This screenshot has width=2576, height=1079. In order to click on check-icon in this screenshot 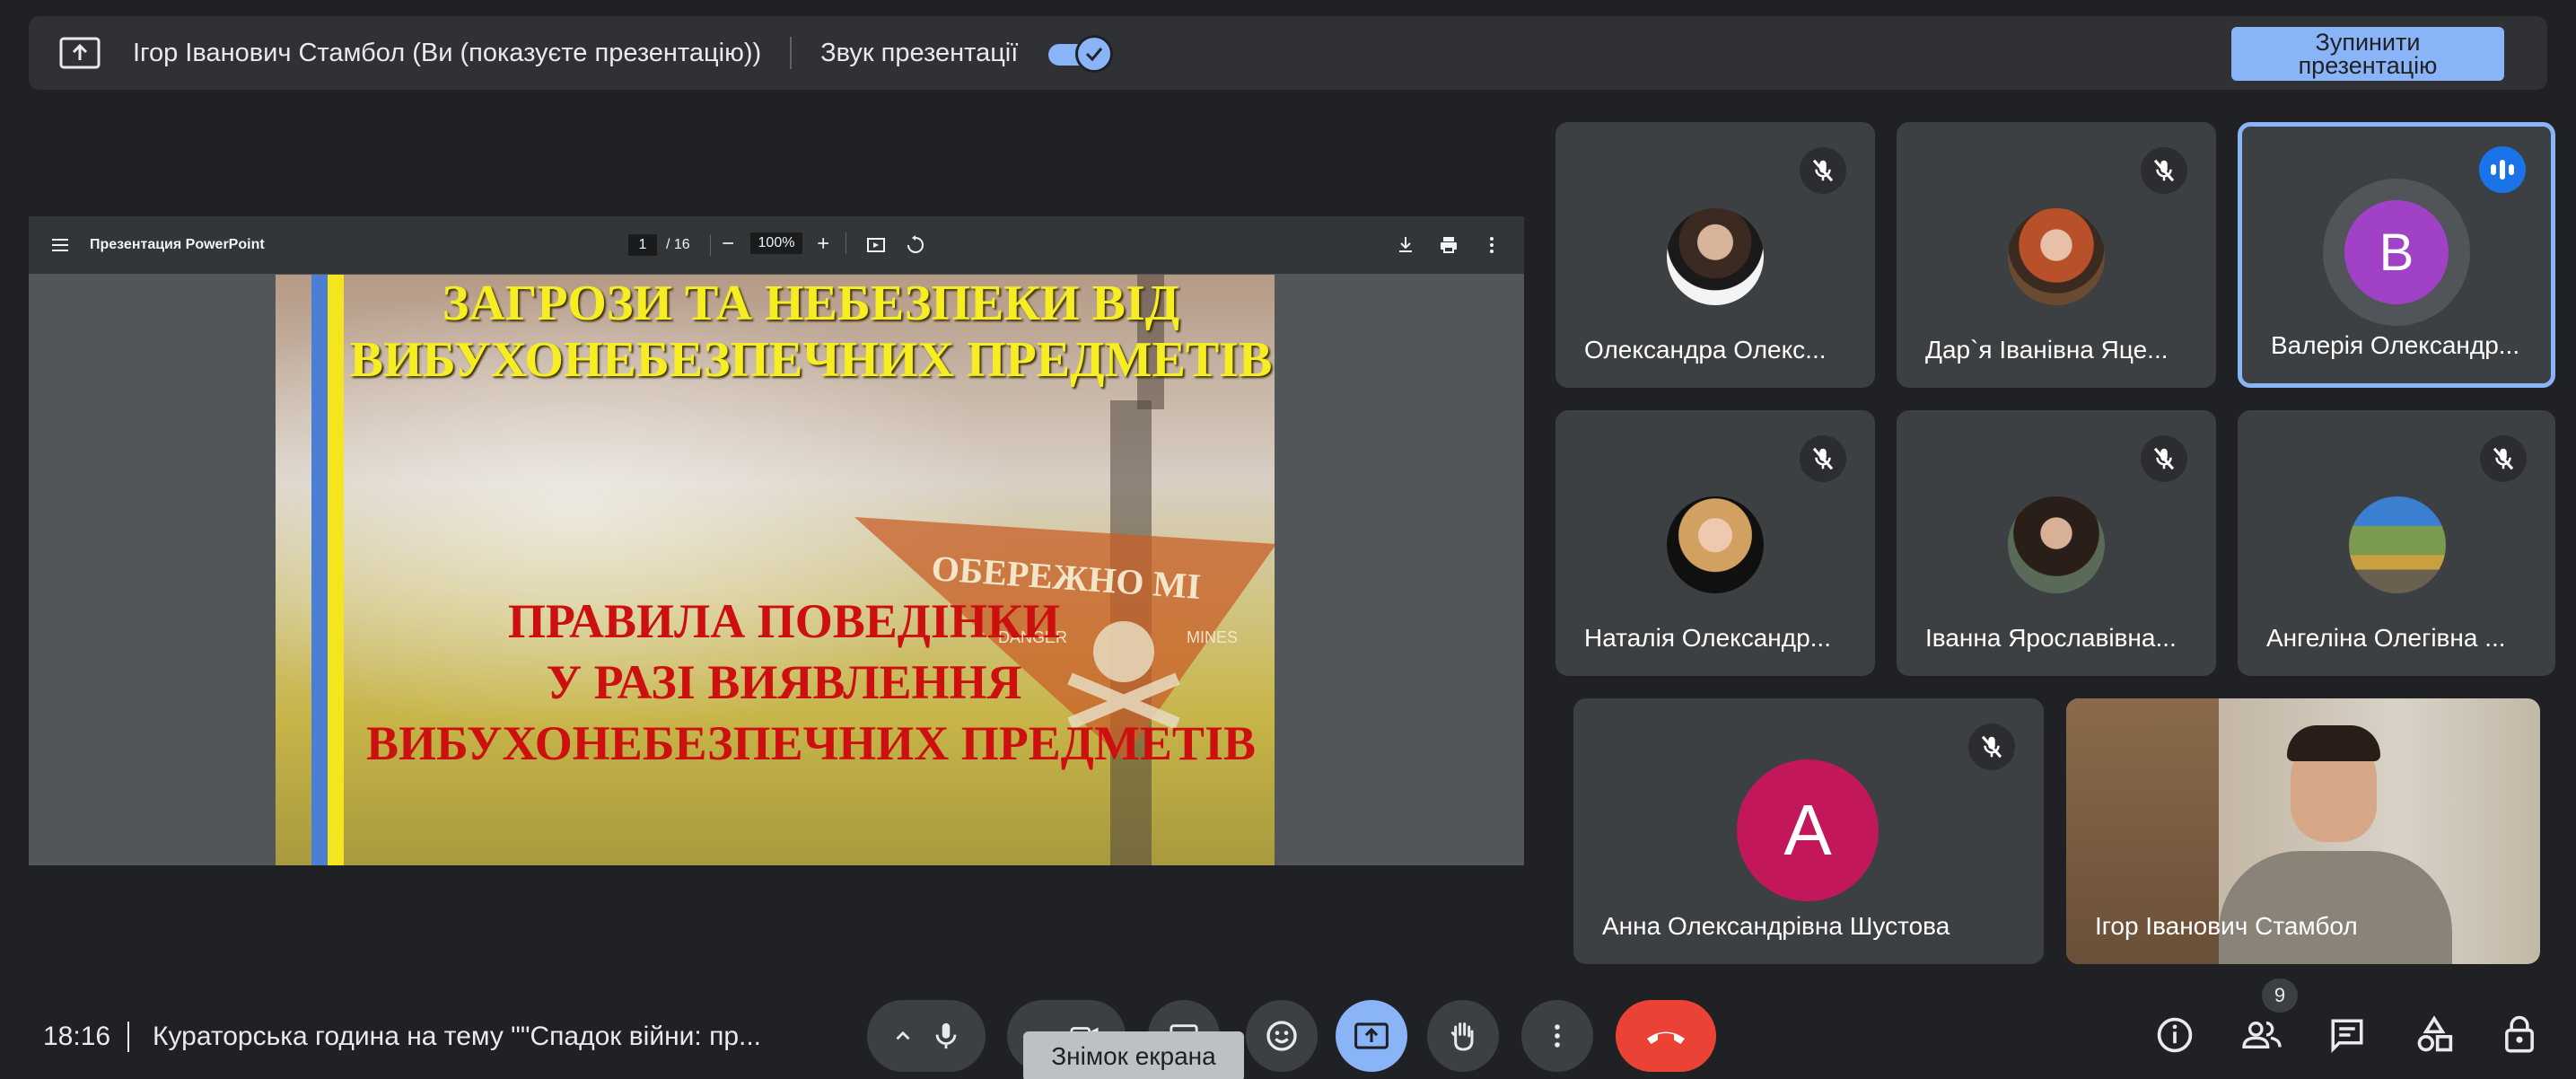, I will do `click(1094, 54)`.